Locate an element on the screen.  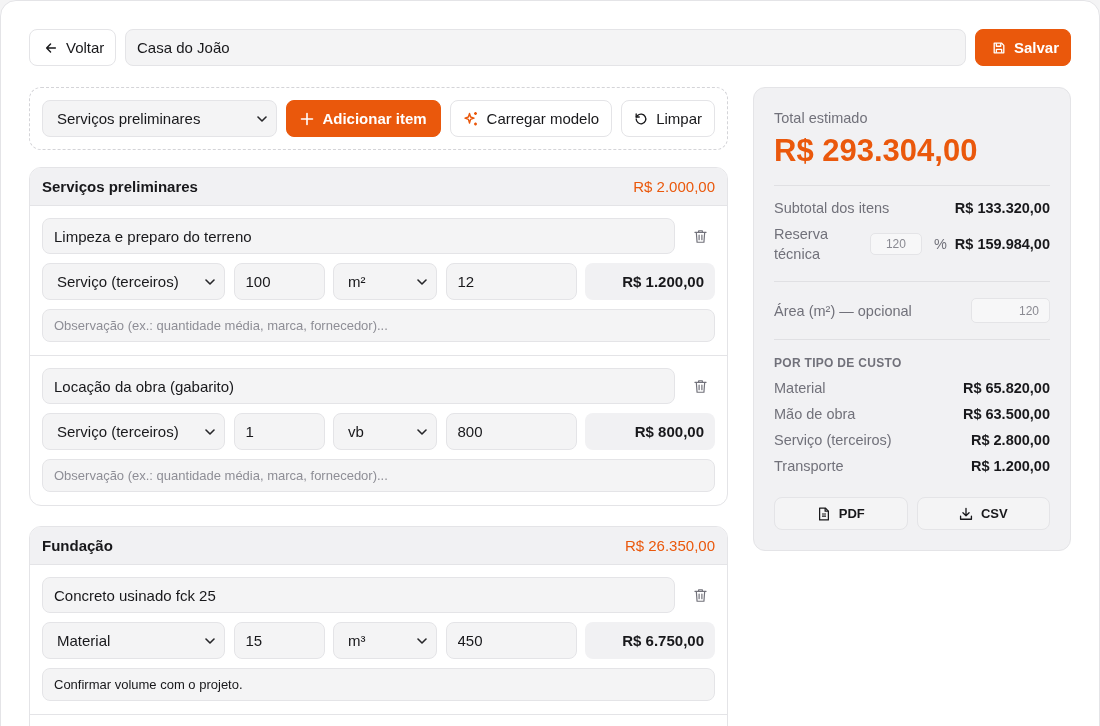
note-field: Confirmar volume com o projeto. is located at coordinates (378, 684).